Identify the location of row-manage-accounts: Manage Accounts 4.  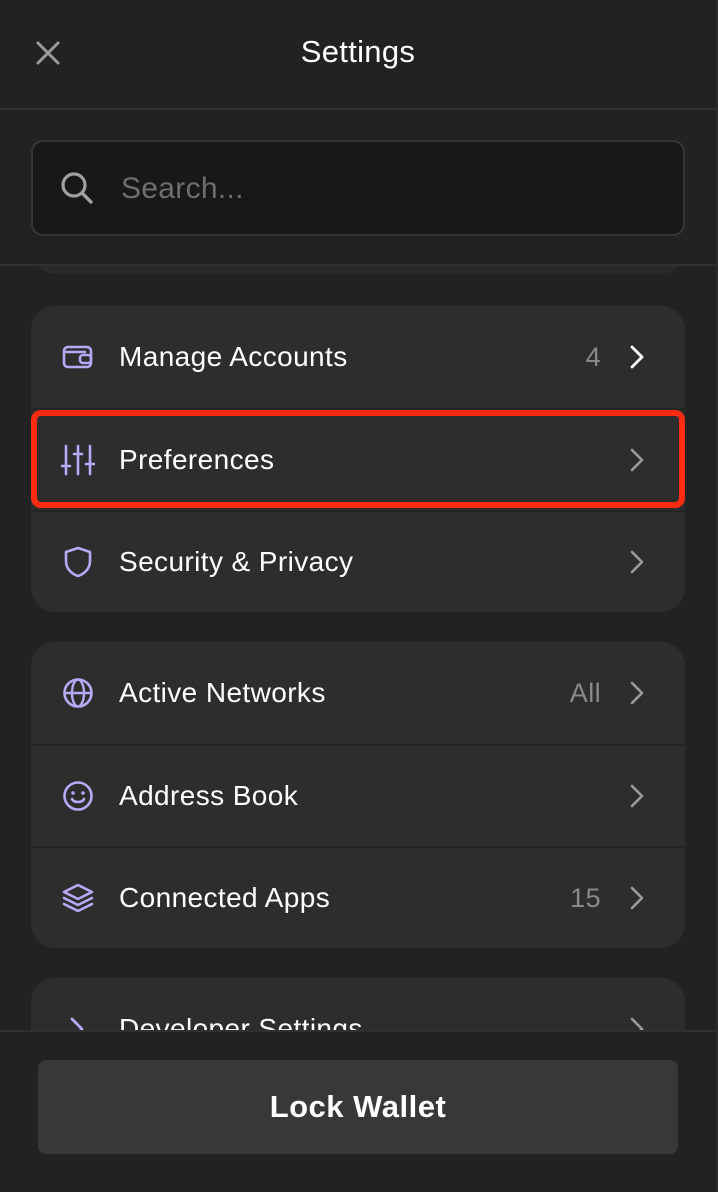
(358, 357).